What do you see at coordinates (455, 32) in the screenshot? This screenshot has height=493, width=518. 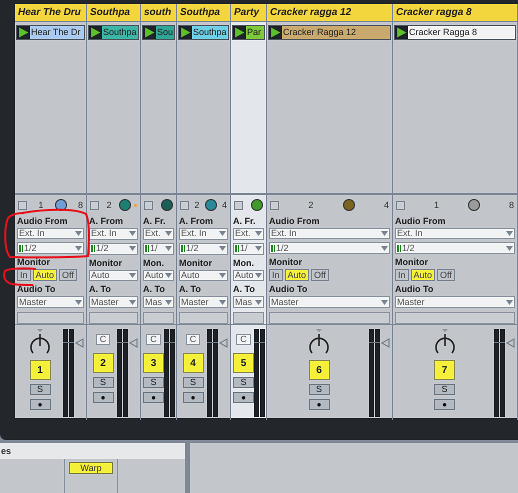 I see `clip-slot: Cracker Ragga 8` at bounding box center [455, 32].